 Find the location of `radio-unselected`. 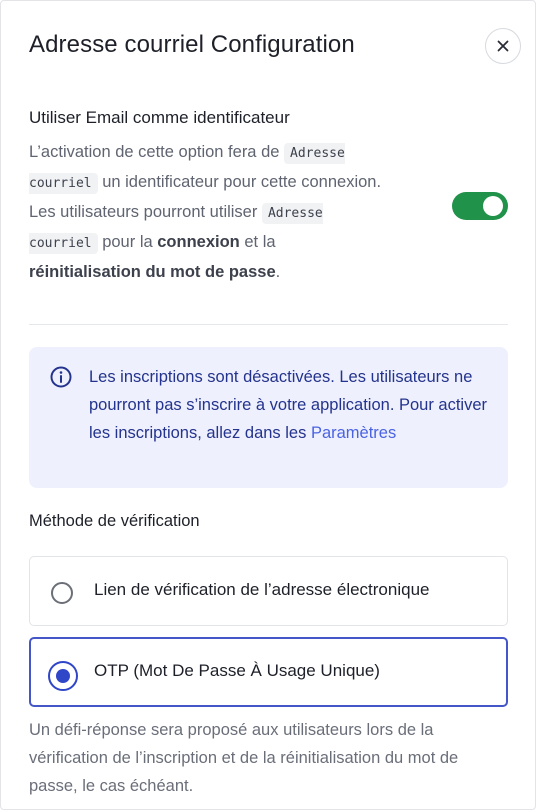

radio-unselected is located at coordinates (62, 593).